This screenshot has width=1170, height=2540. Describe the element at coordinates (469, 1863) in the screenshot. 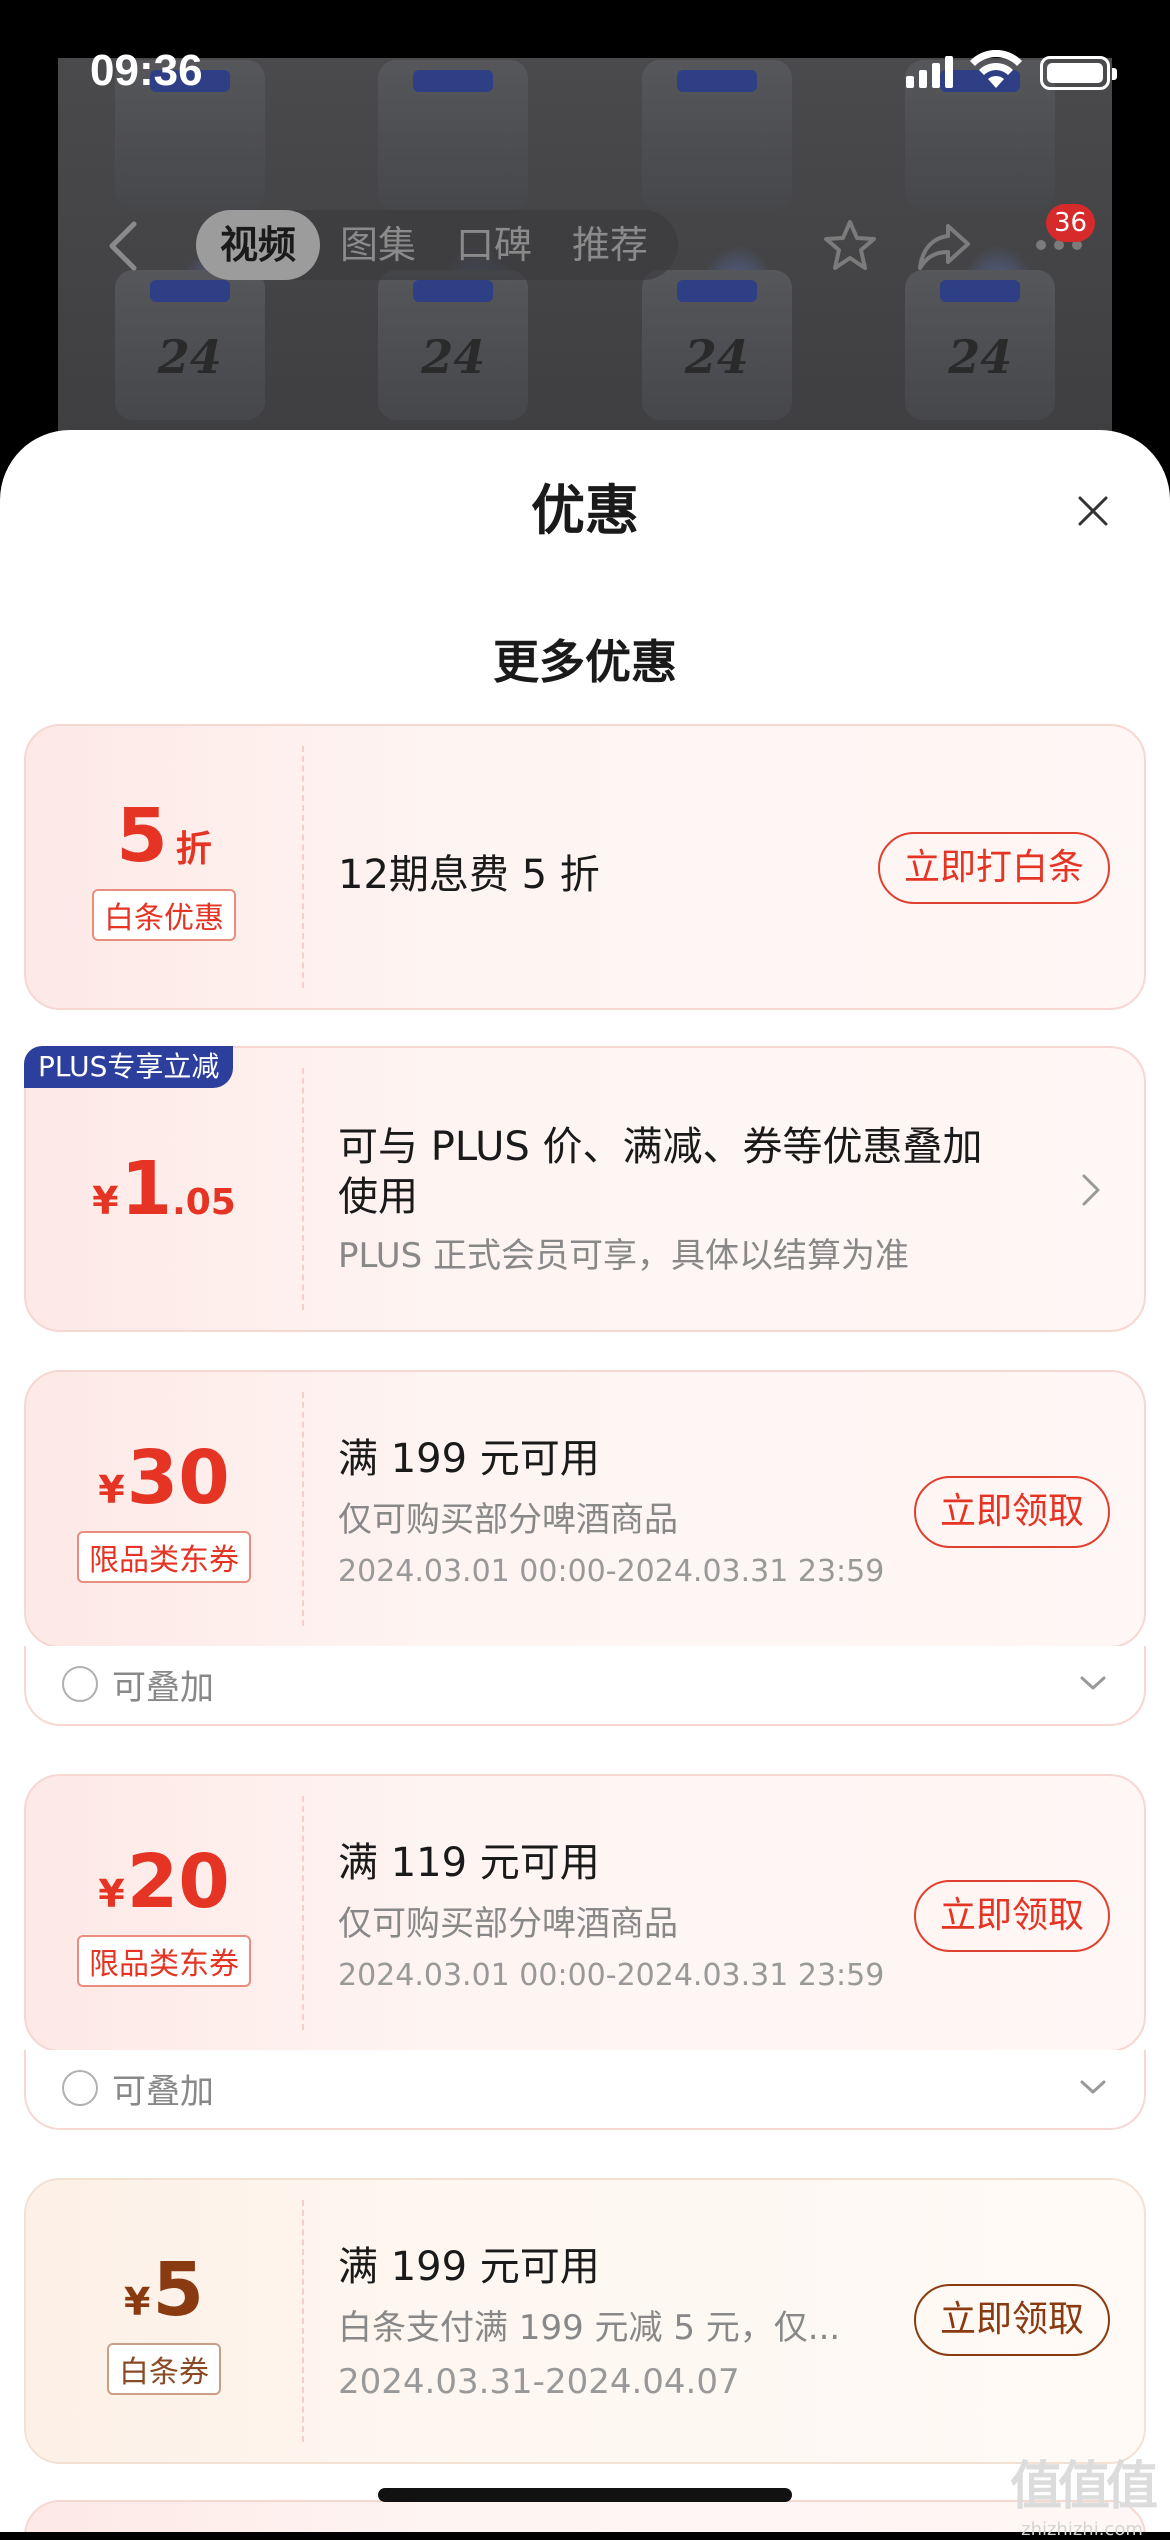

I see `coupon-title: 满 119 元可用` at that location.